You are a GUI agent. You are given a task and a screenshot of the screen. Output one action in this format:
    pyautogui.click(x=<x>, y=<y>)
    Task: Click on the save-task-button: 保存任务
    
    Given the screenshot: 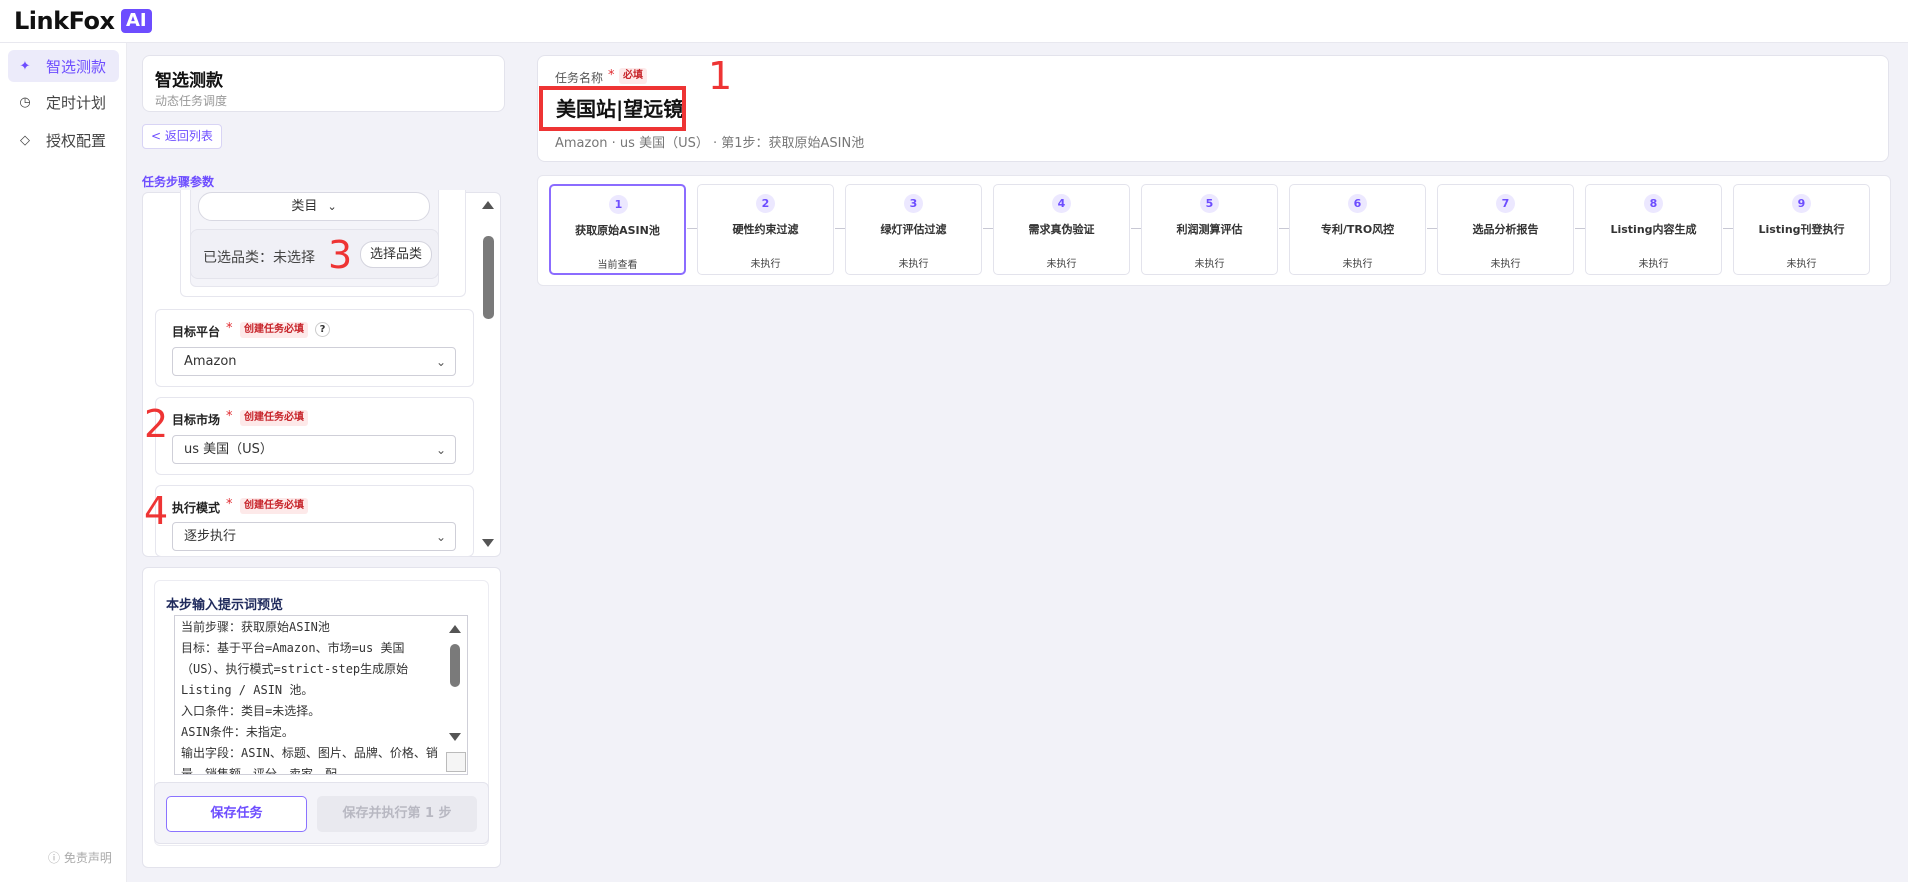 What is the action you would take?
    pyautogui.click(x=236, y=814)
    